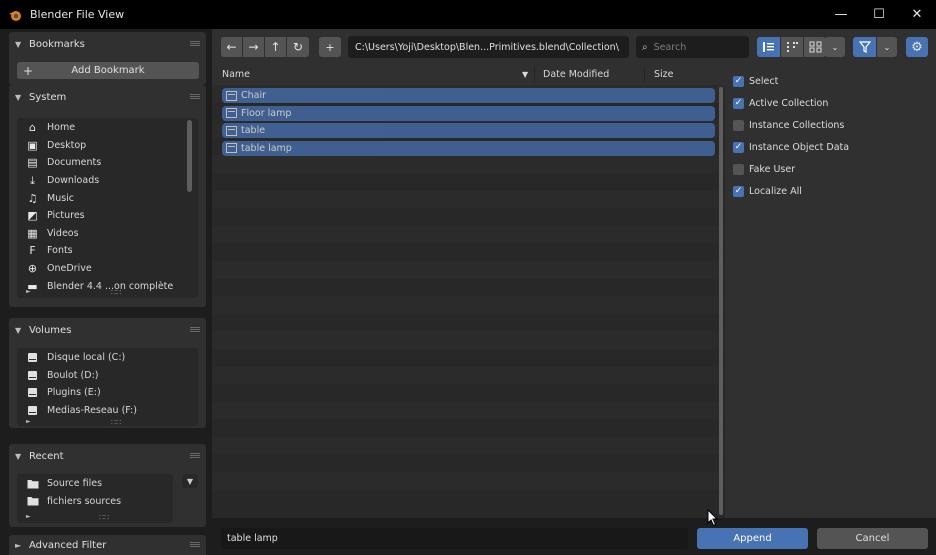 This screenshot has width=936, height=555. I want to click on system-item: F Fonts, so click(107, 251).